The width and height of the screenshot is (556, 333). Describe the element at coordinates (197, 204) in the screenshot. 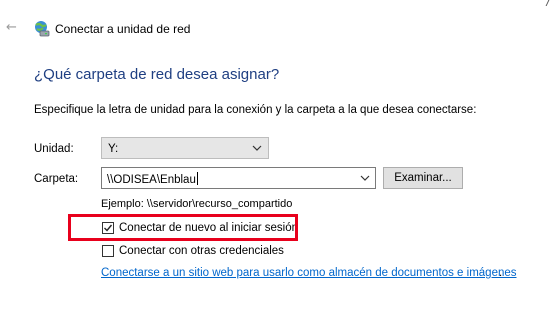

I see `folder-example-text: Ejemplo: \\servidor\recurso_compartido` at that location.